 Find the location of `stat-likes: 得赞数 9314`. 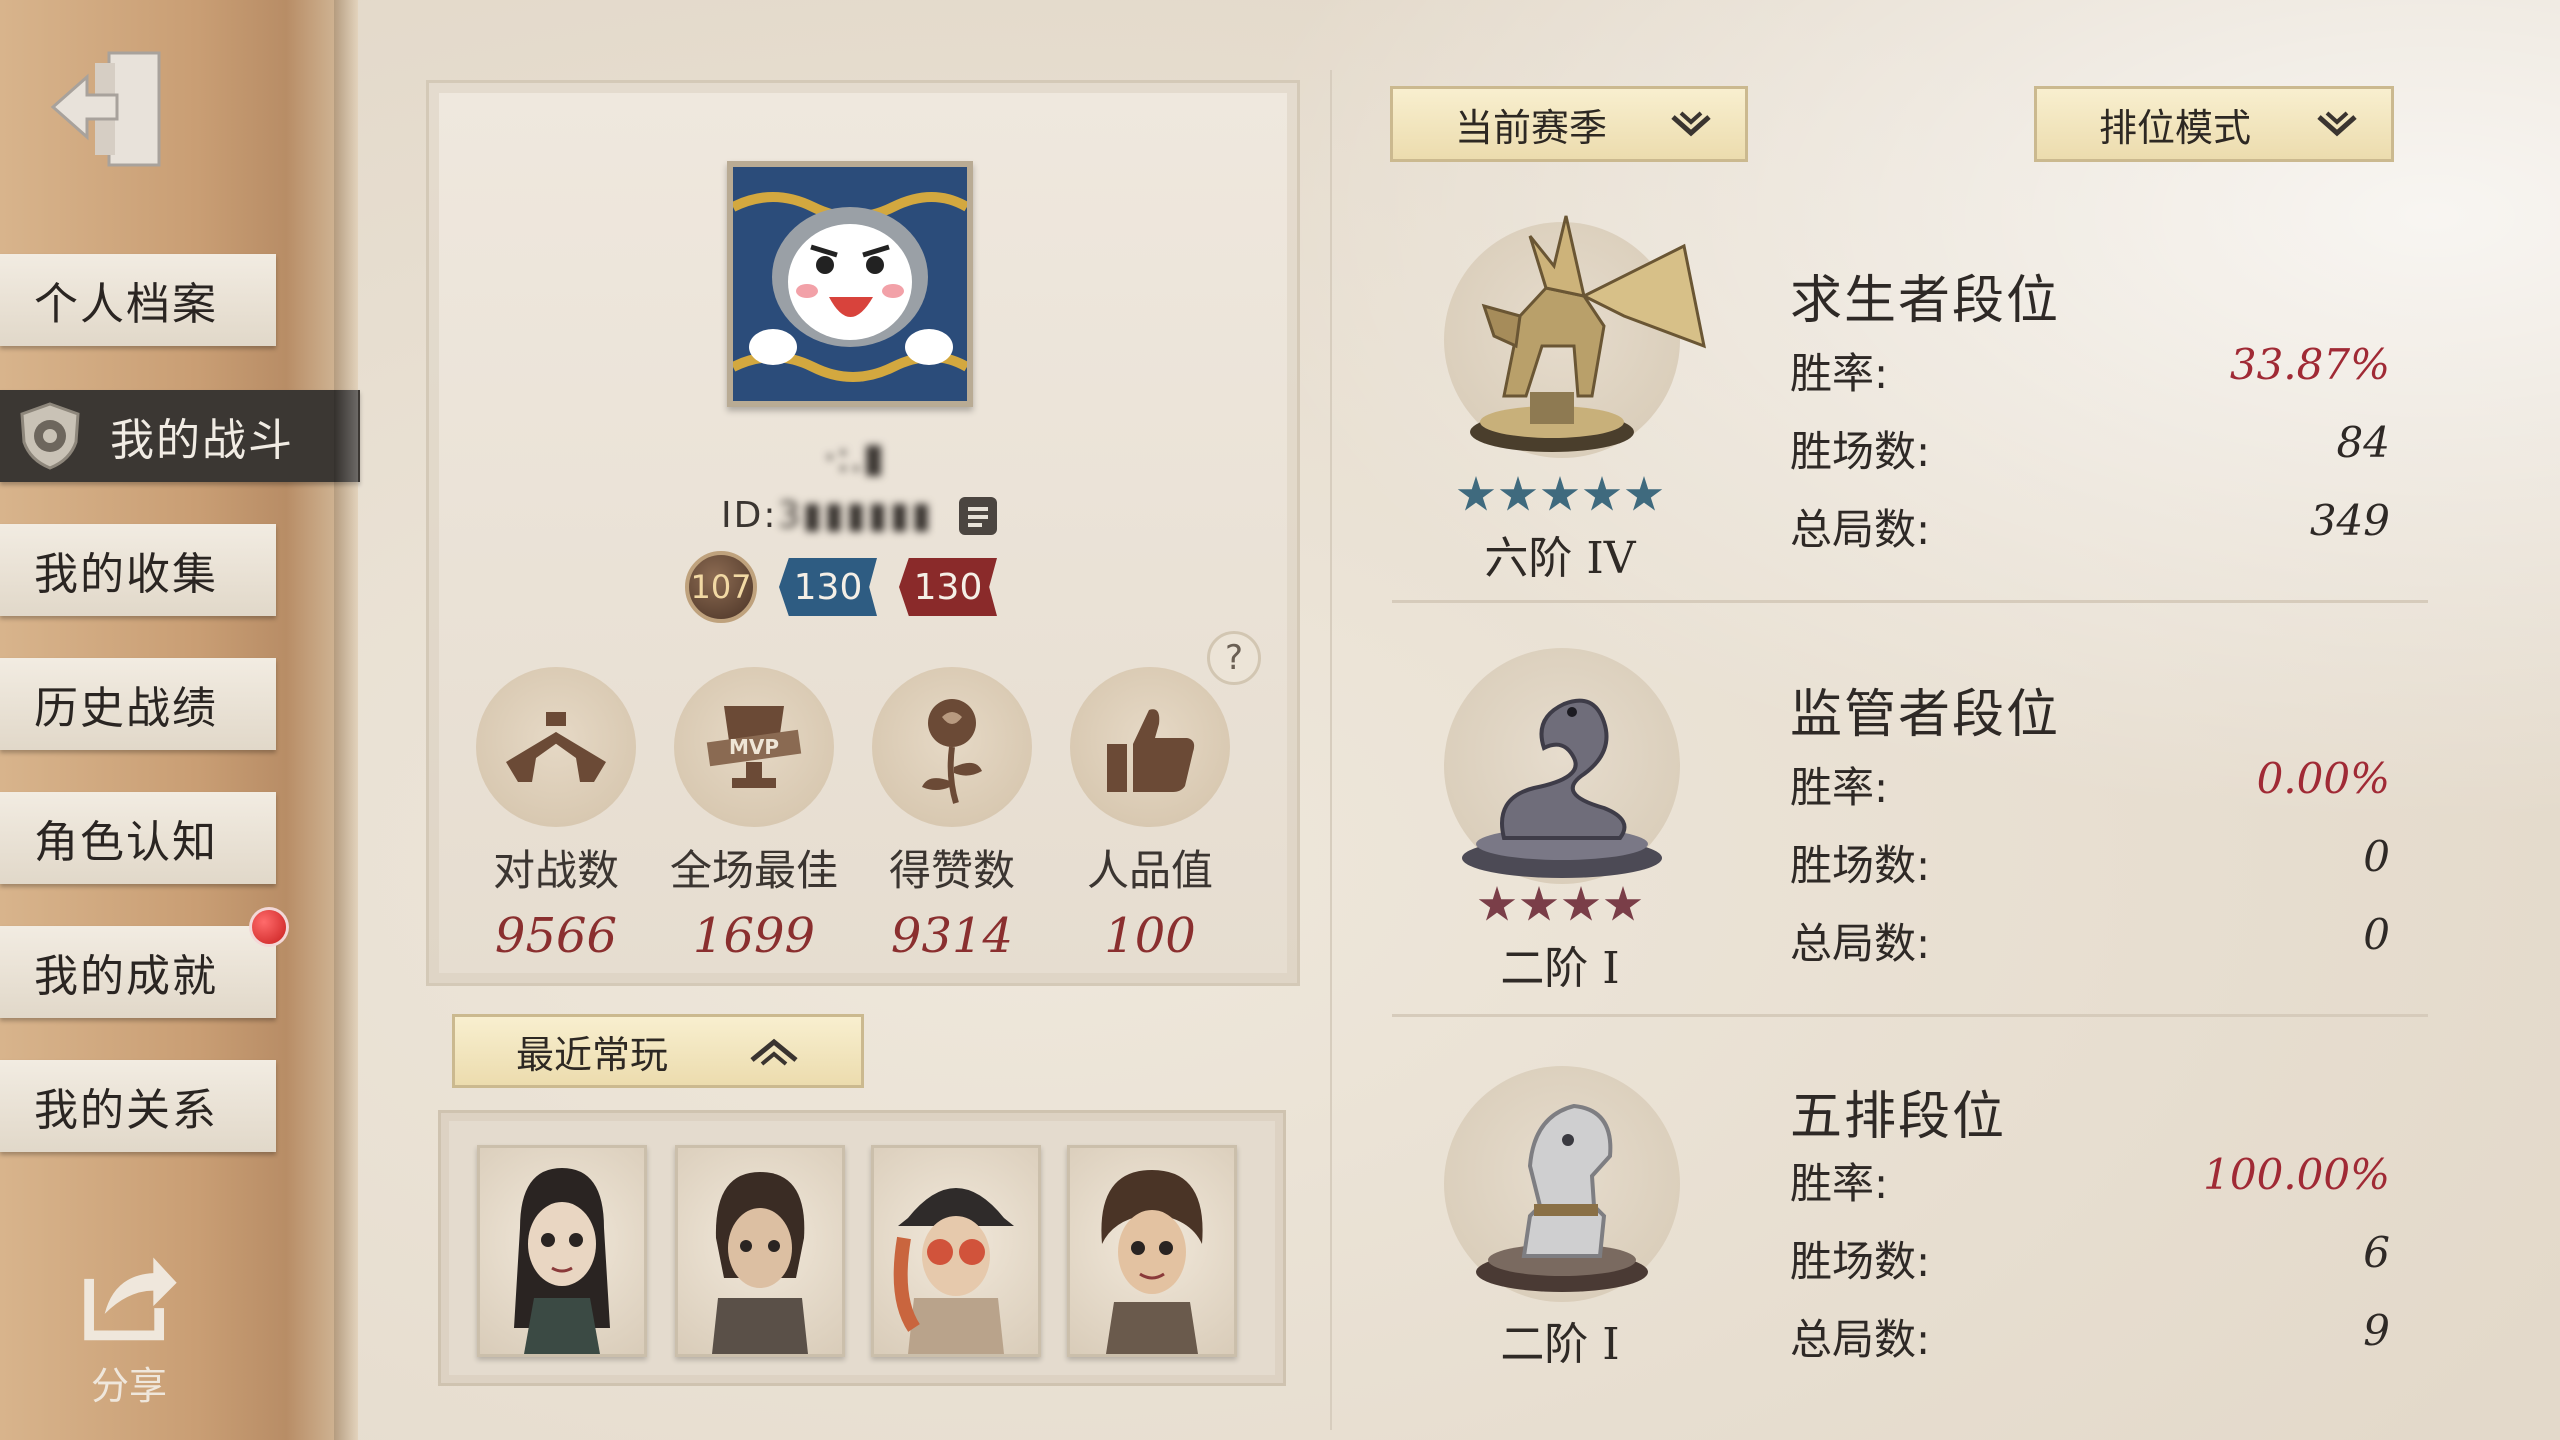

stat-likes: 得赞数 9314 is located at coordinates (952, 815).